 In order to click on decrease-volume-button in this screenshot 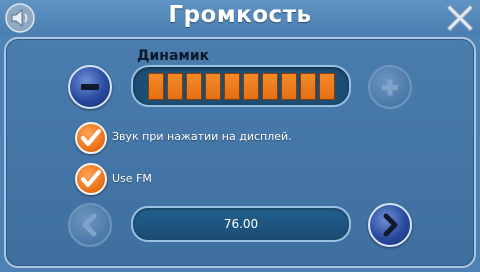, I will do `click(90, 87)`.